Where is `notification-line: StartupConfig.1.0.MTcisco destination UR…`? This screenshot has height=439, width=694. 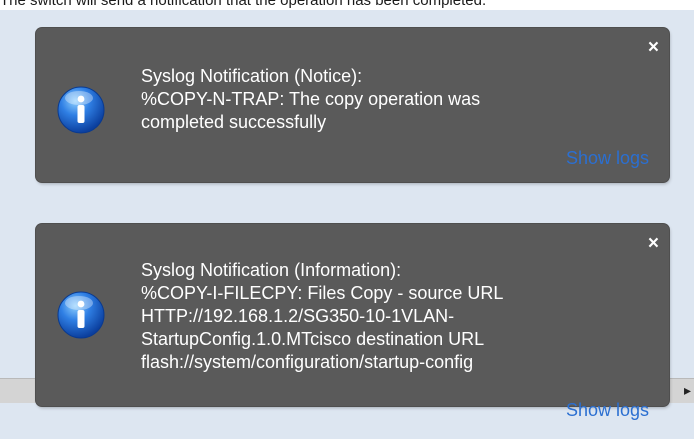
notification-line: StartupConfig.1.0.MTcisco destination UR… is located at coordinates (313, 339).